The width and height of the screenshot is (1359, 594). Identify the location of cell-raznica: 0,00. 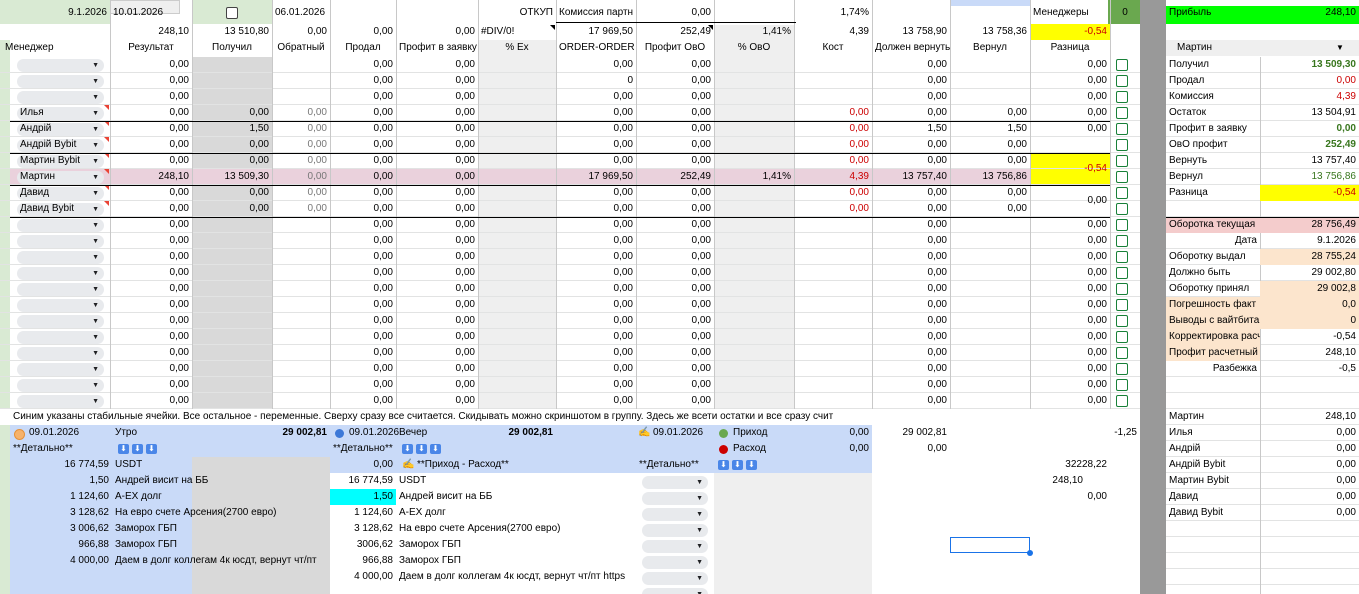
(1070, 97).